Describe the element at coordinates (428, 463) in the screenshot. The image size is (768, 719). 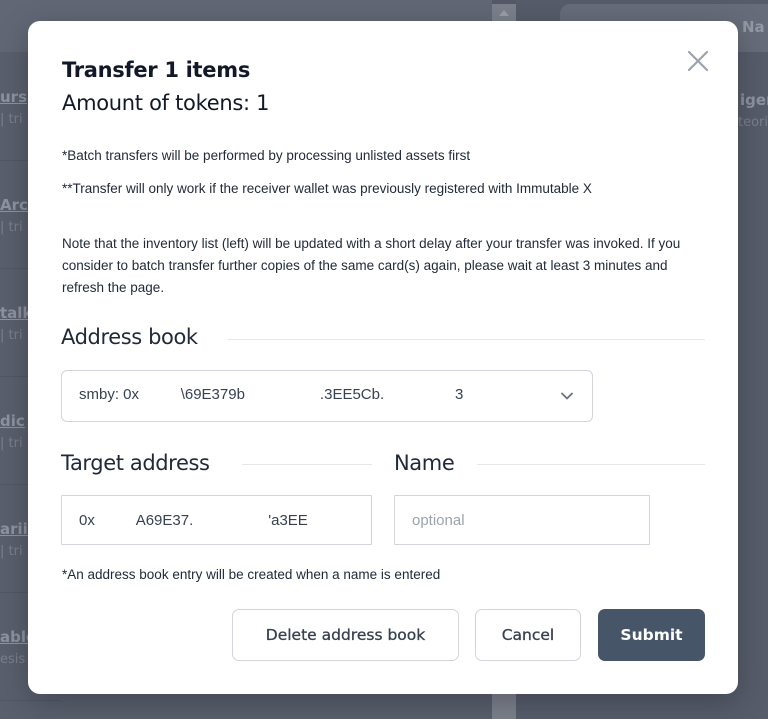
I see `name-label: Name` at that location.